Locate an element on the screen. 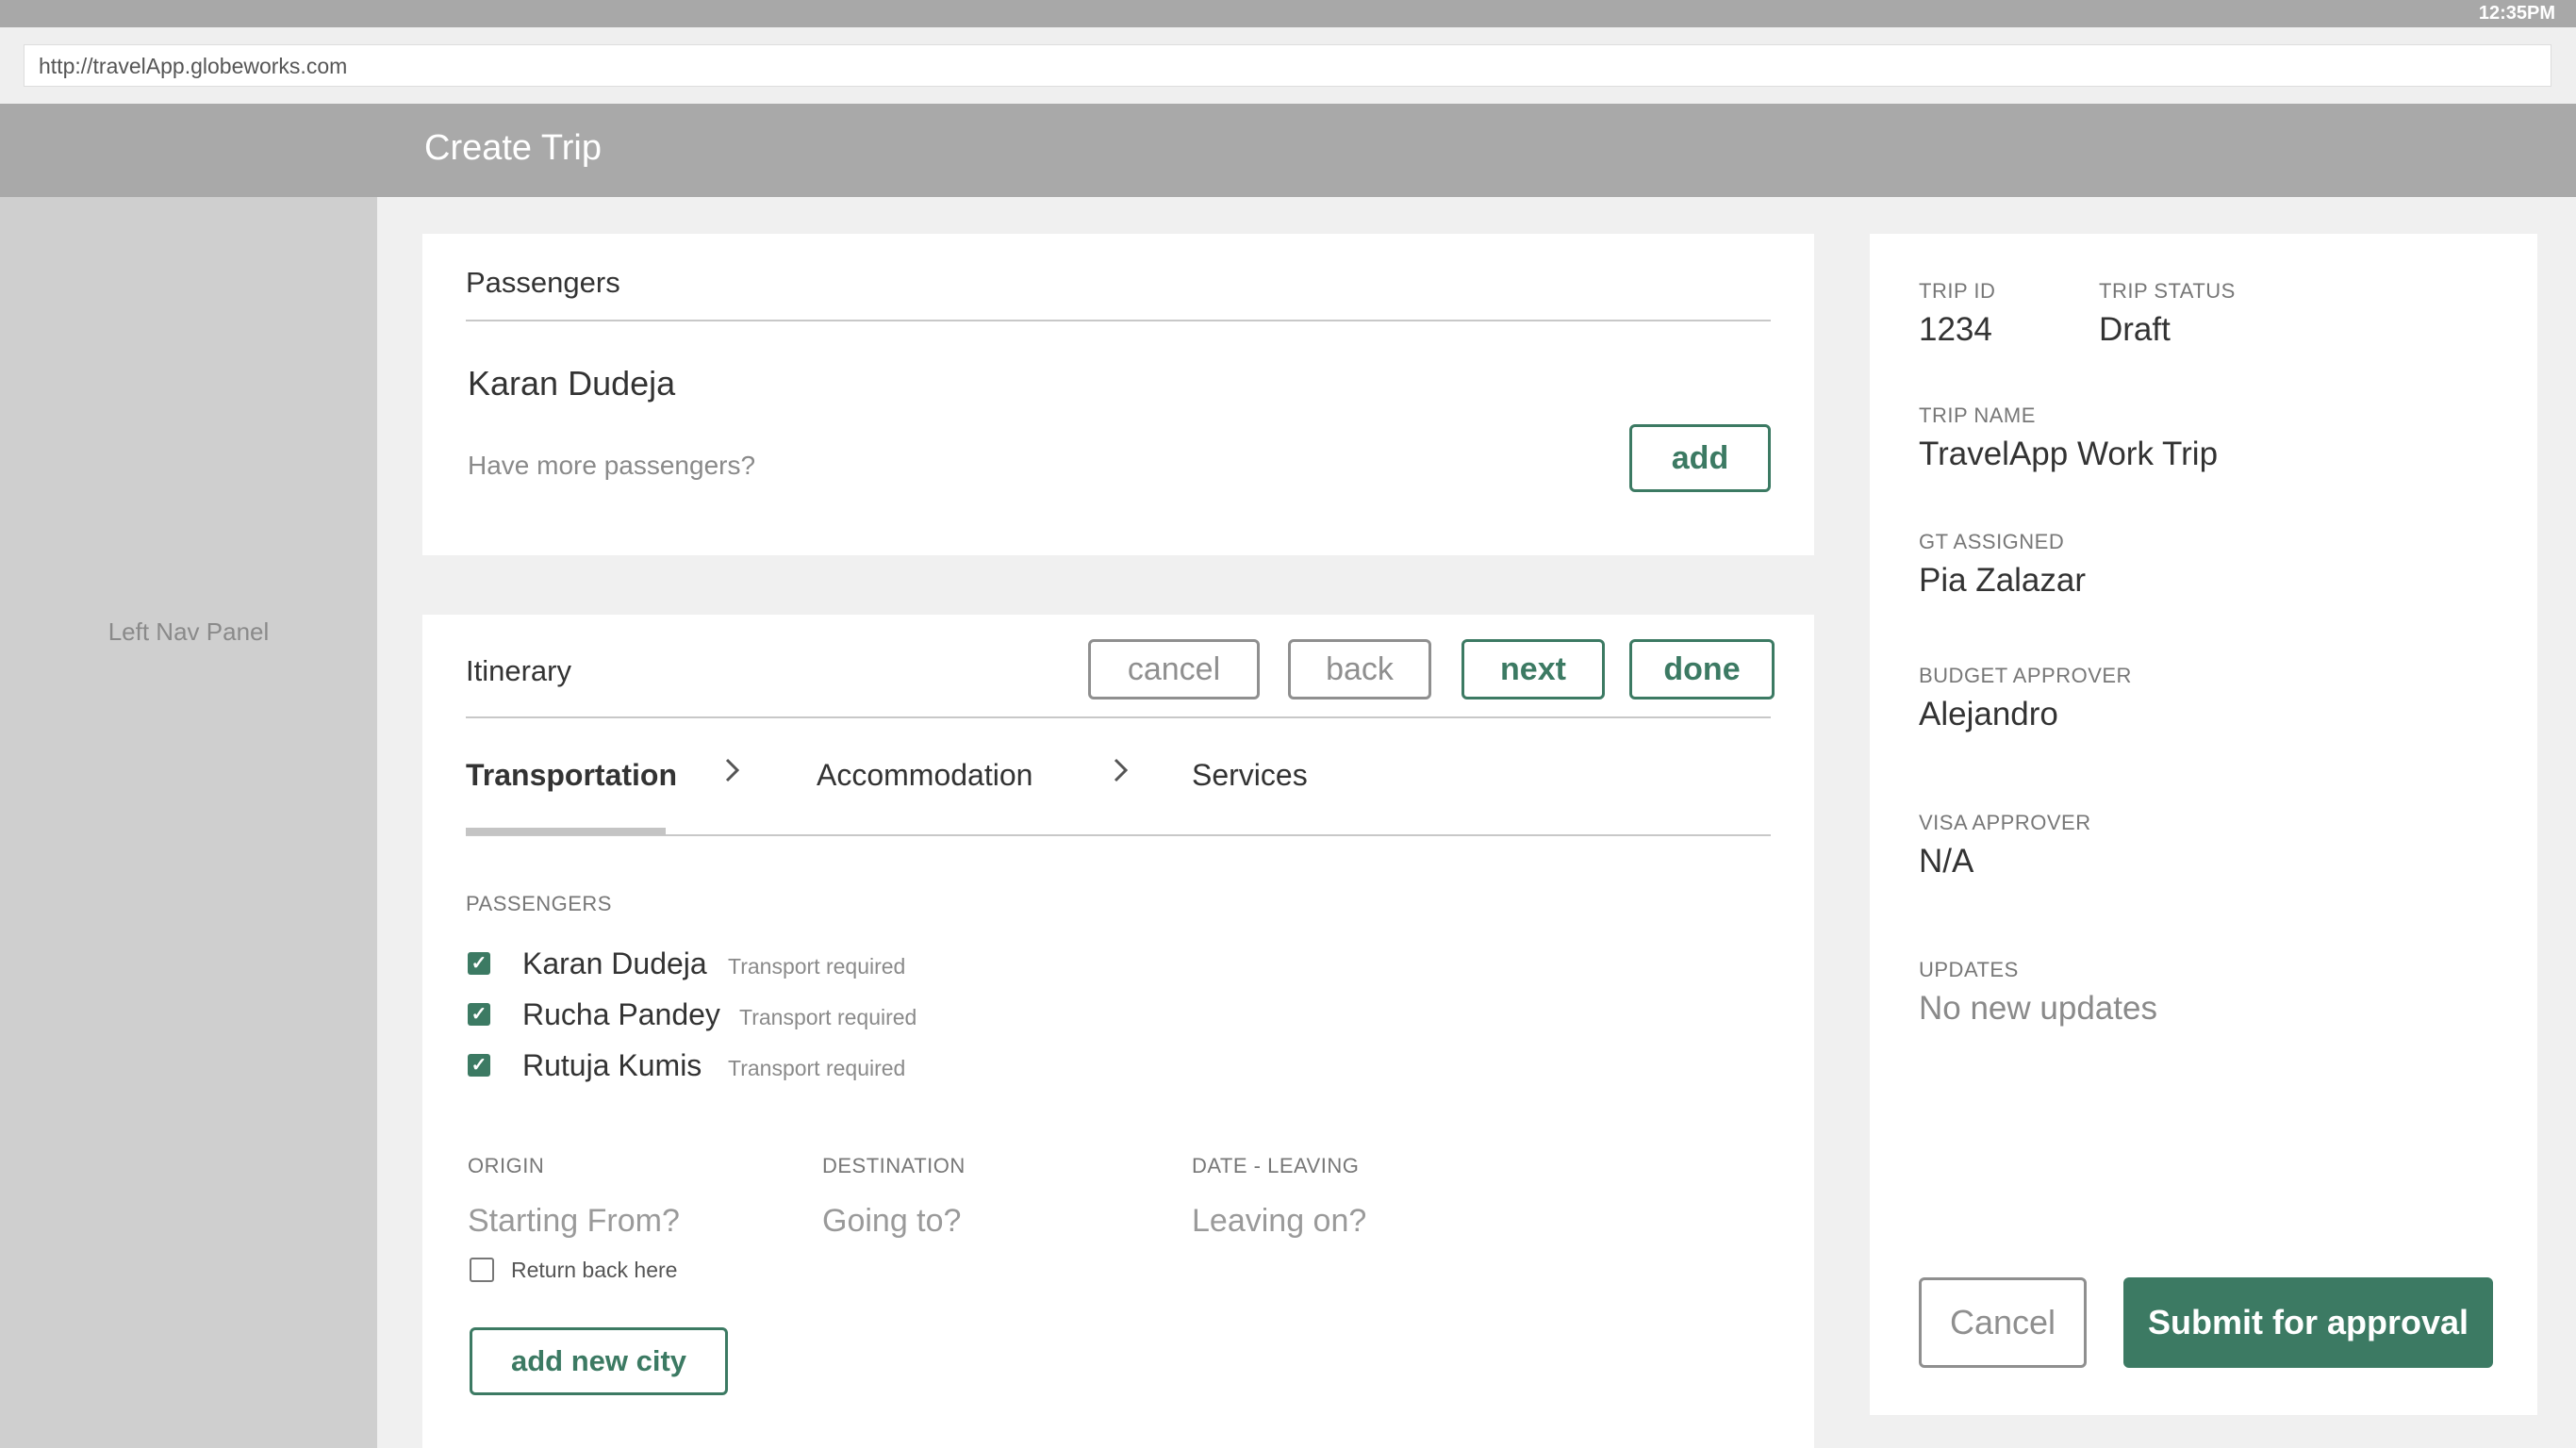 This screenshot has height=1448, width=2576. passengers-section-label: PASSENGERS is located at coordinates (539, 903).